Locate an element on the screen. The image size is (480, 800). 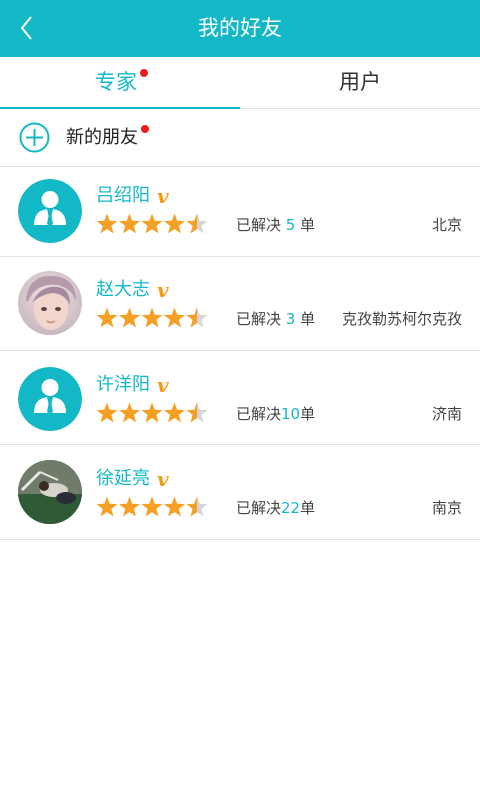
new-friends-item: 新的朋友 is located at coordinates (240, 138).